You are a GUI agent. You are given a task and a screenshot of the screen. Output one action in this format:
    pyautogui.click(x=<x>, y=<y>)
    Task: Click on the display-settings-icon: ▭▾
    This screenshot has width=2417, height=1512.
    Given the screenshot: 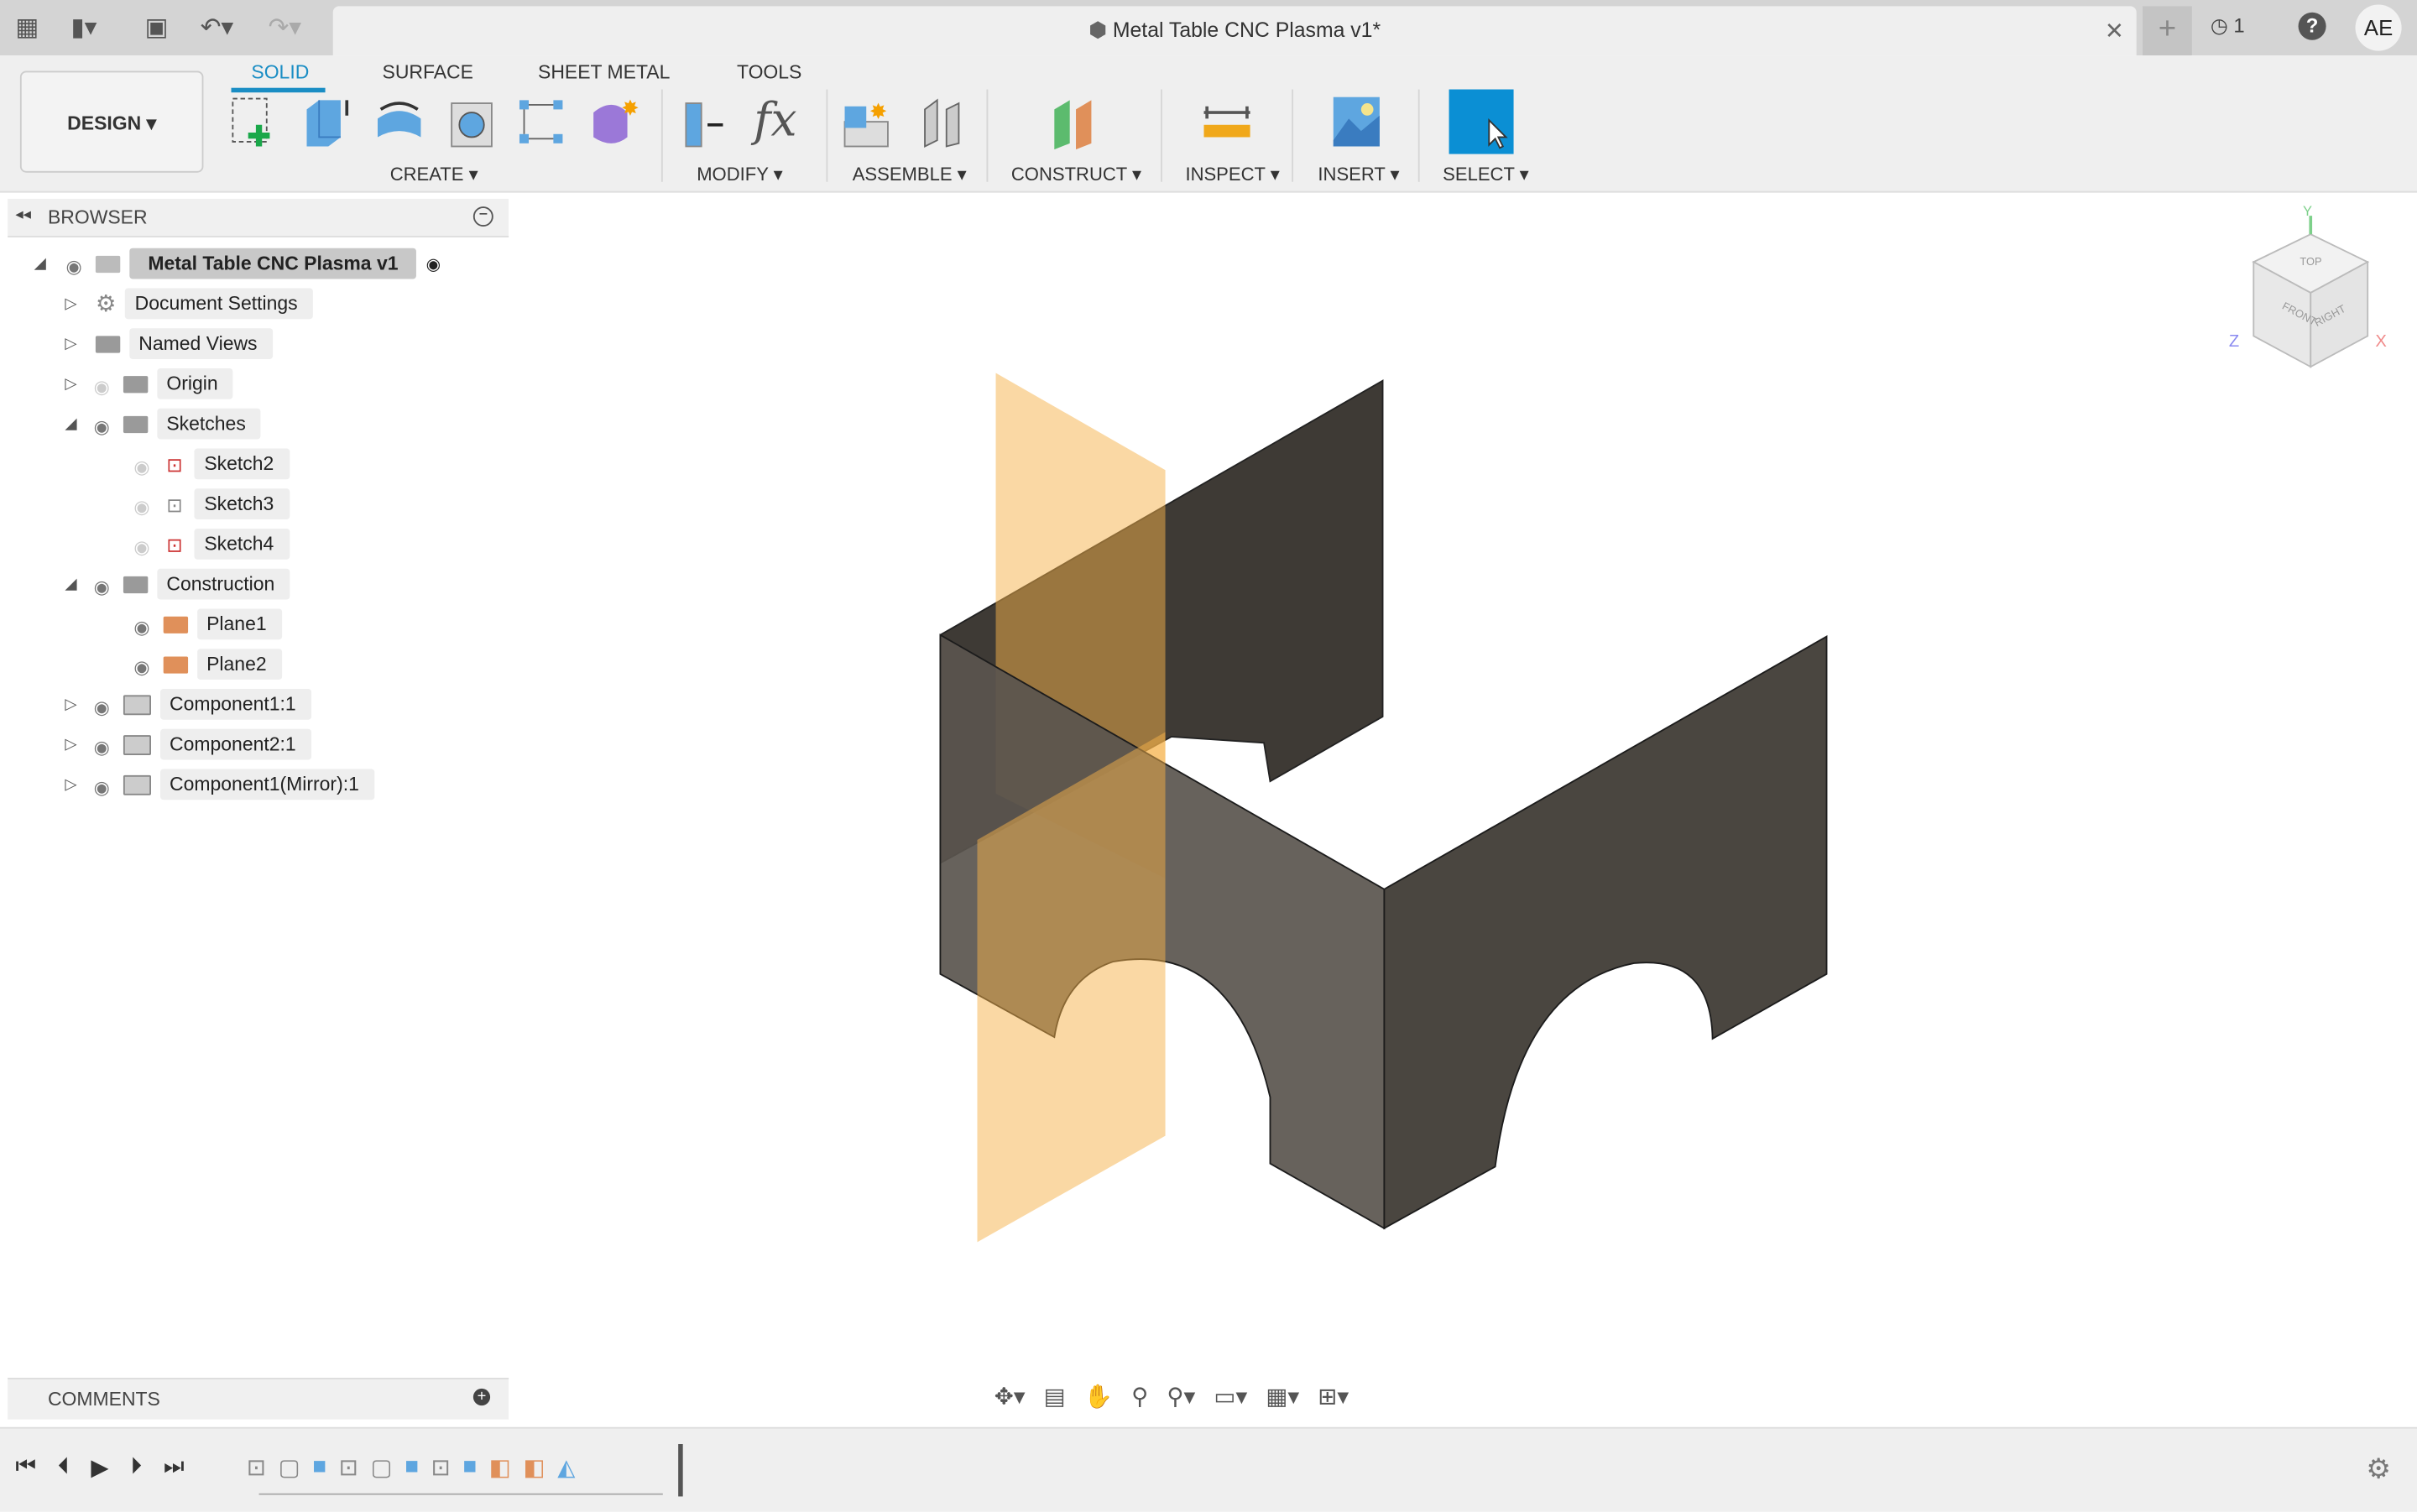 What is the action you would take?
    pyautogui.click(x=1230, y=1397)
    